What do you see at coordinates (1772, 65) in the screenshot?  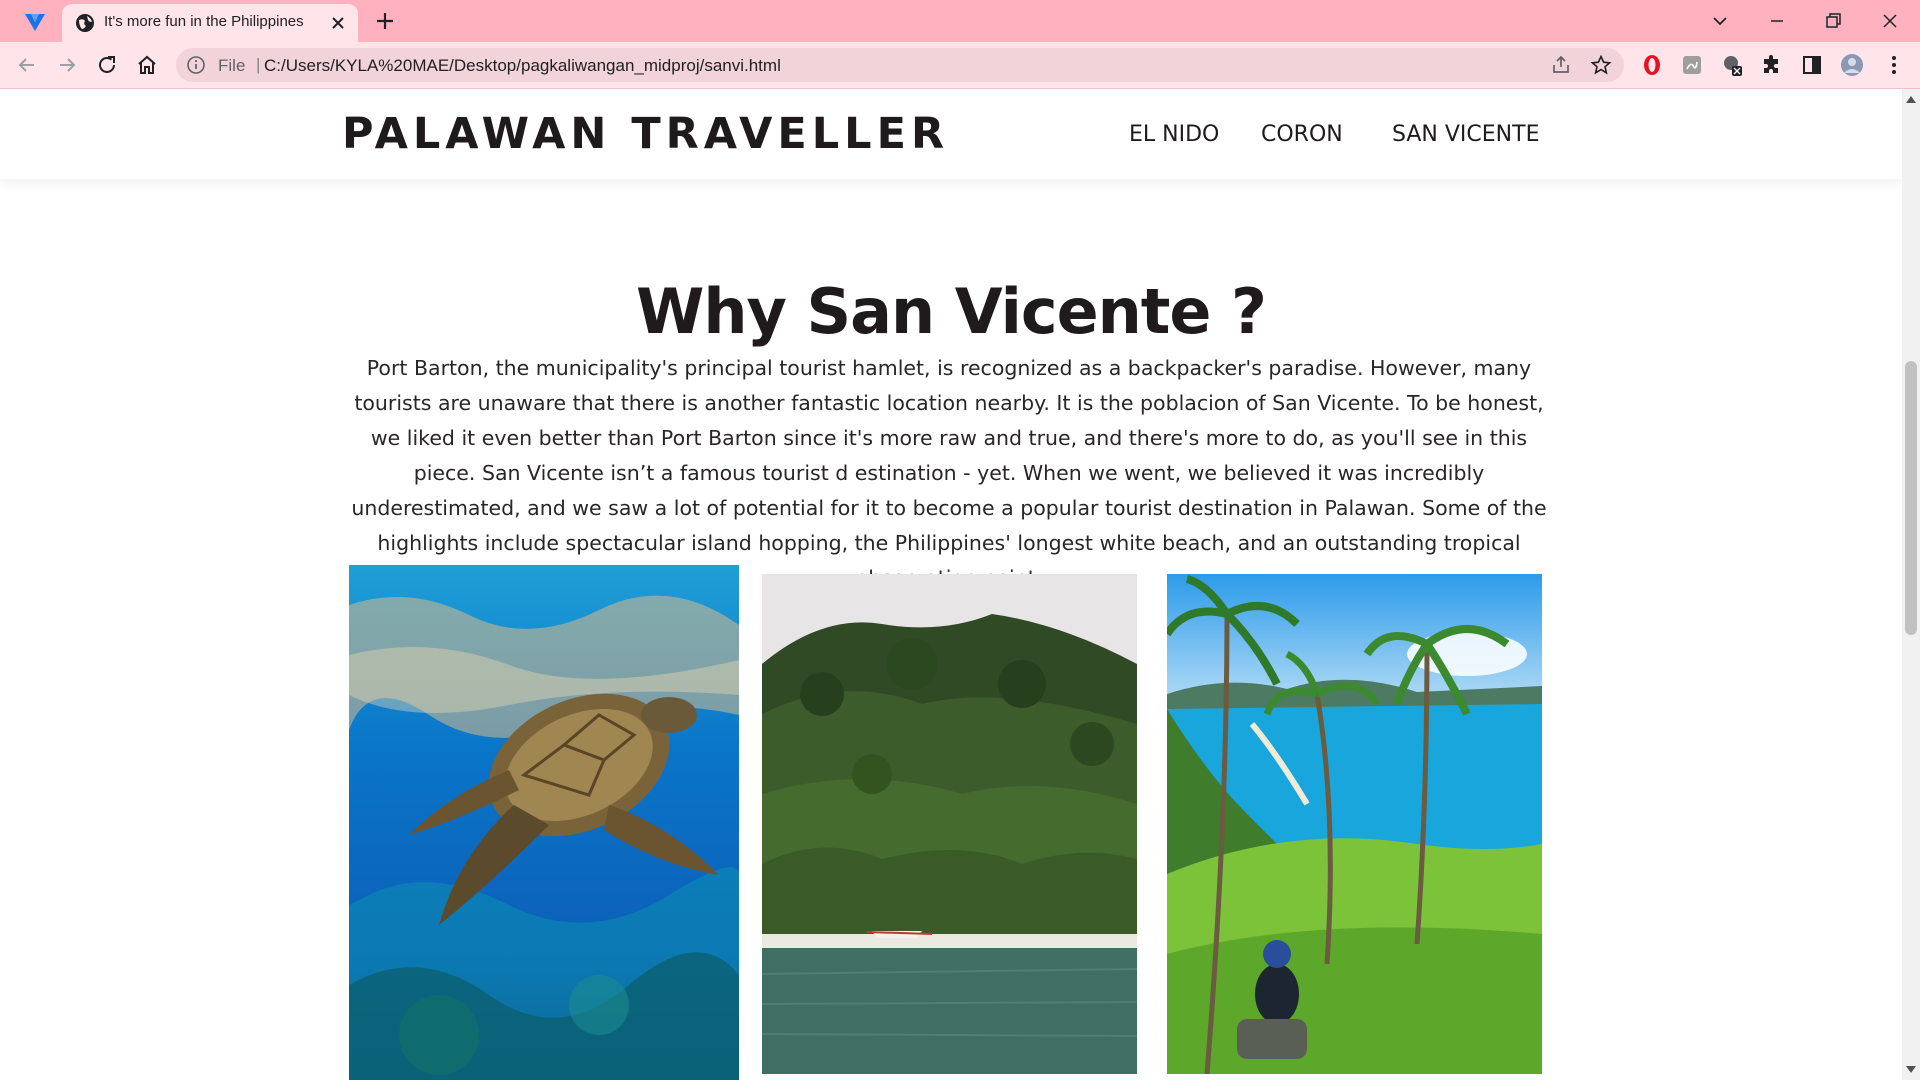 I see `extensions-icon` at bounding box center [1772, 65].